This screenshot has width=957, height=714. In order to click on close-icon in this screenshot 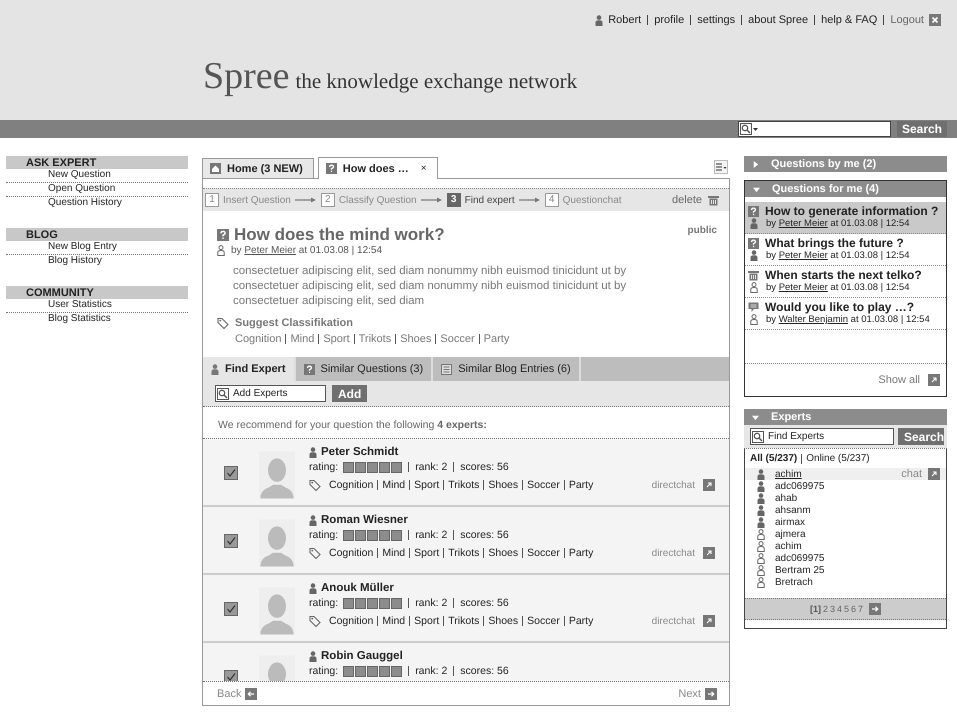, I will do `click(935, 20)`.